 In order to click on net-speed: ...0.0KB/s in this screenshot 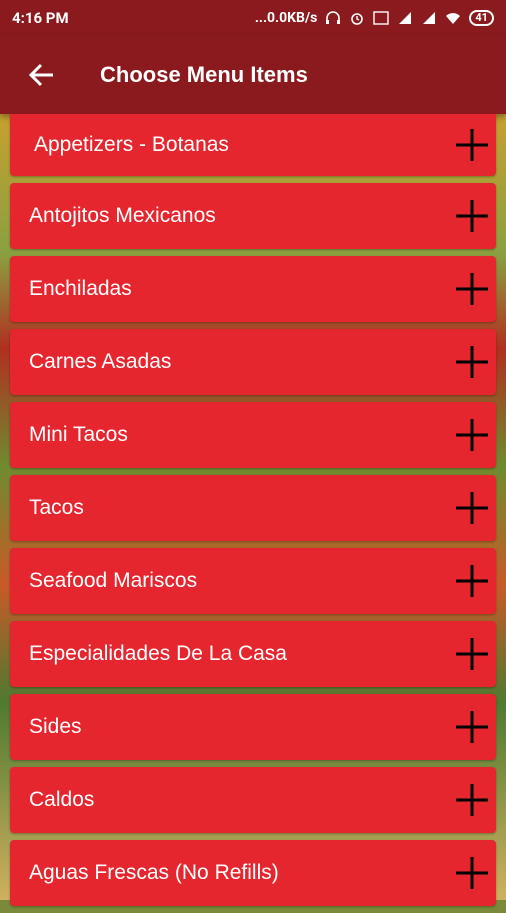, I will do `click(286, 18)`.